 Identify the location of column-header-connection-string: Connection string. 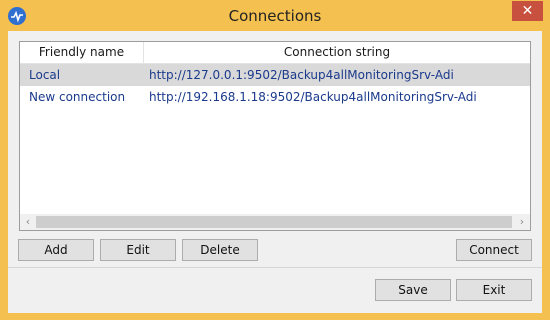
(337, 52).